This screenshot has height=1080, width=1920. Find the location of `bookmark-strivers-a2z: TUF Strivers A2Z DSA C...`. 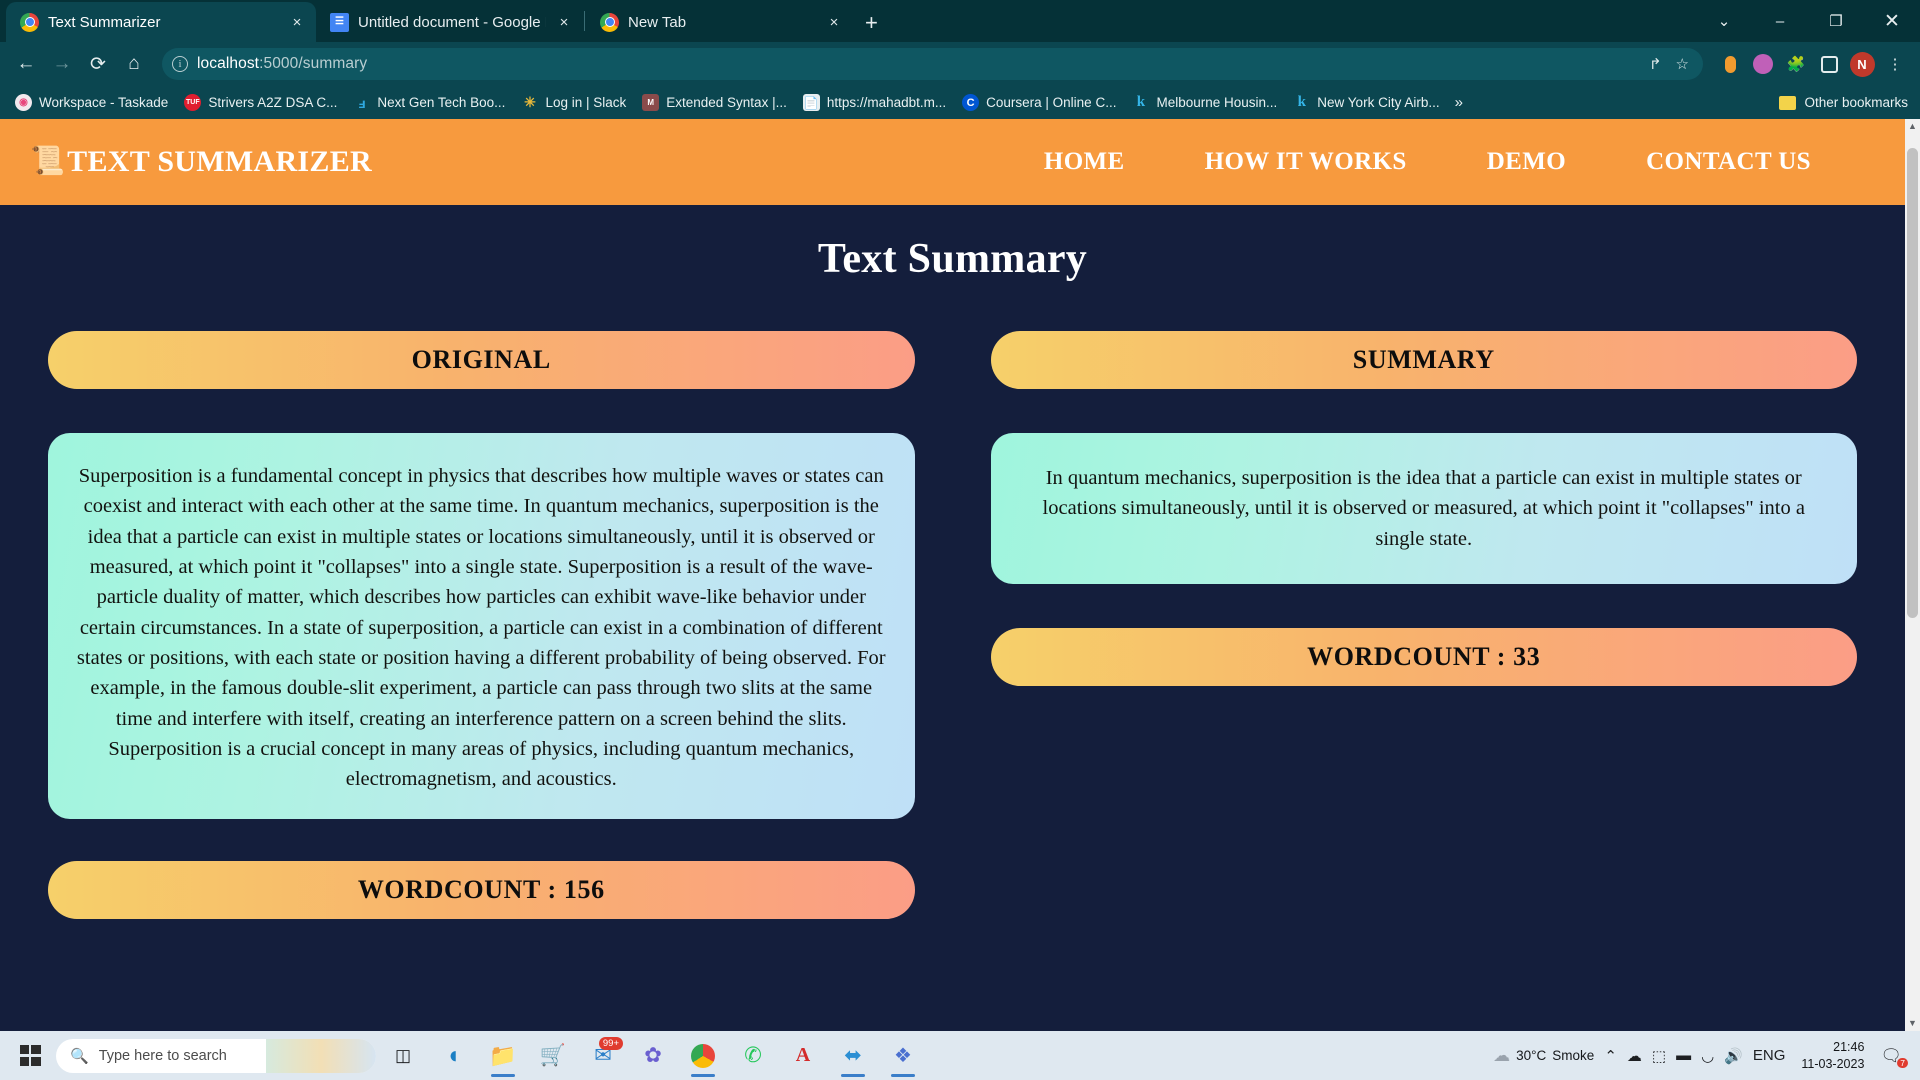

bookmark-strivers-a2z: TUF Strivers A2Z DSA C... is located at coordinates (260, 102).